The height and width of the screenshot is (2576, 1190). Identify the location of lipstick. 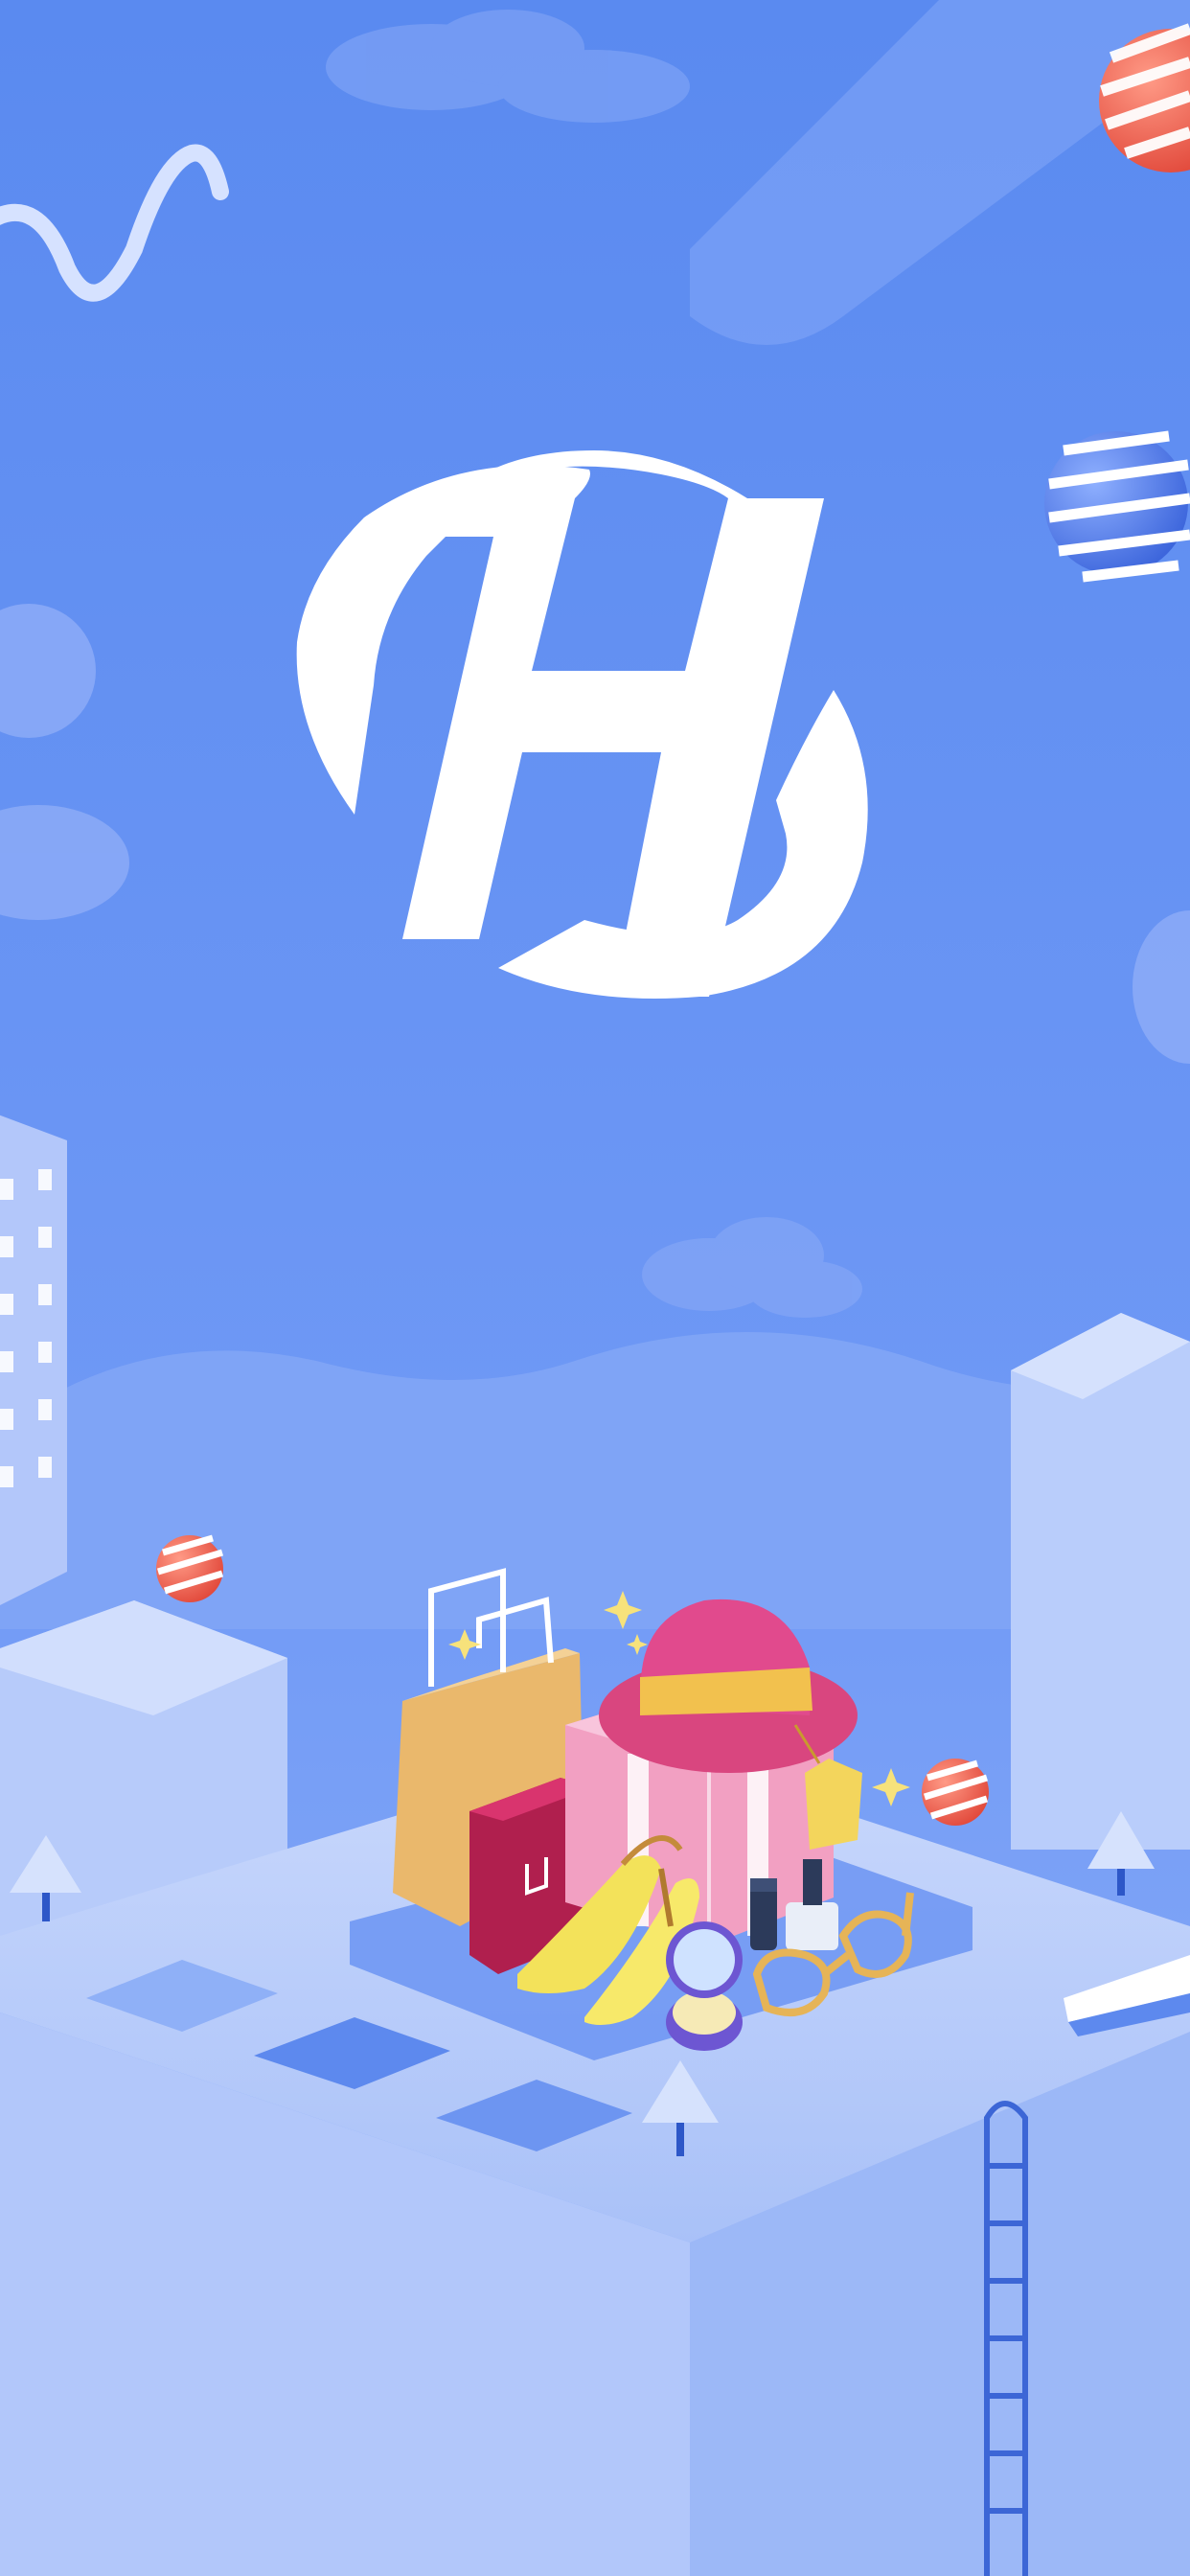
(763, 1914).